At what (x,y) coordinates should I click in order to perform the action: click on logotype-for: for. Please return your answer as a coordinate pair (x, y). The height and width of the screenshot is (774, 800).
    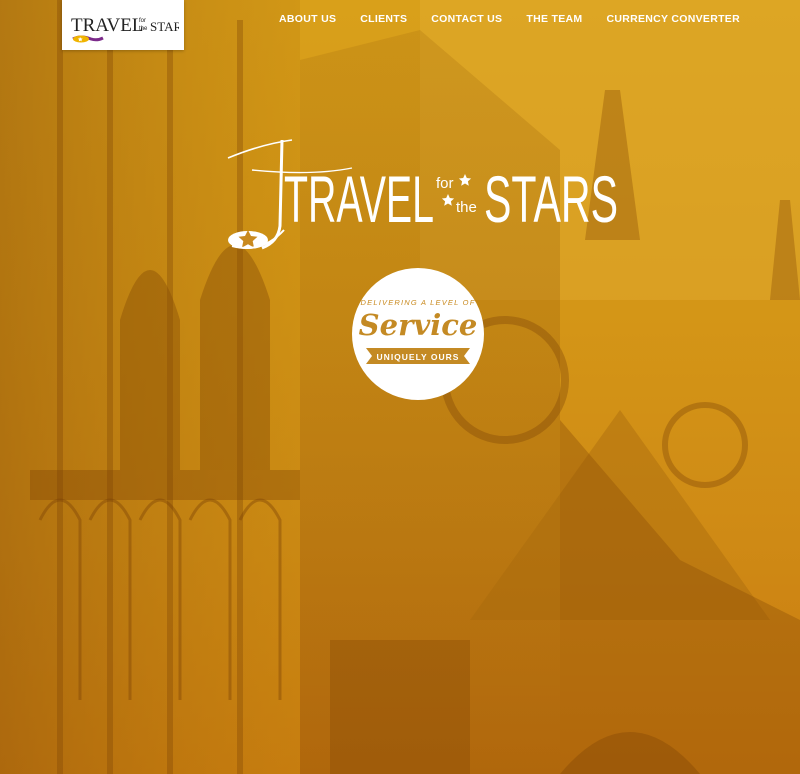
    Looking at the image, I should click on (445, 183).